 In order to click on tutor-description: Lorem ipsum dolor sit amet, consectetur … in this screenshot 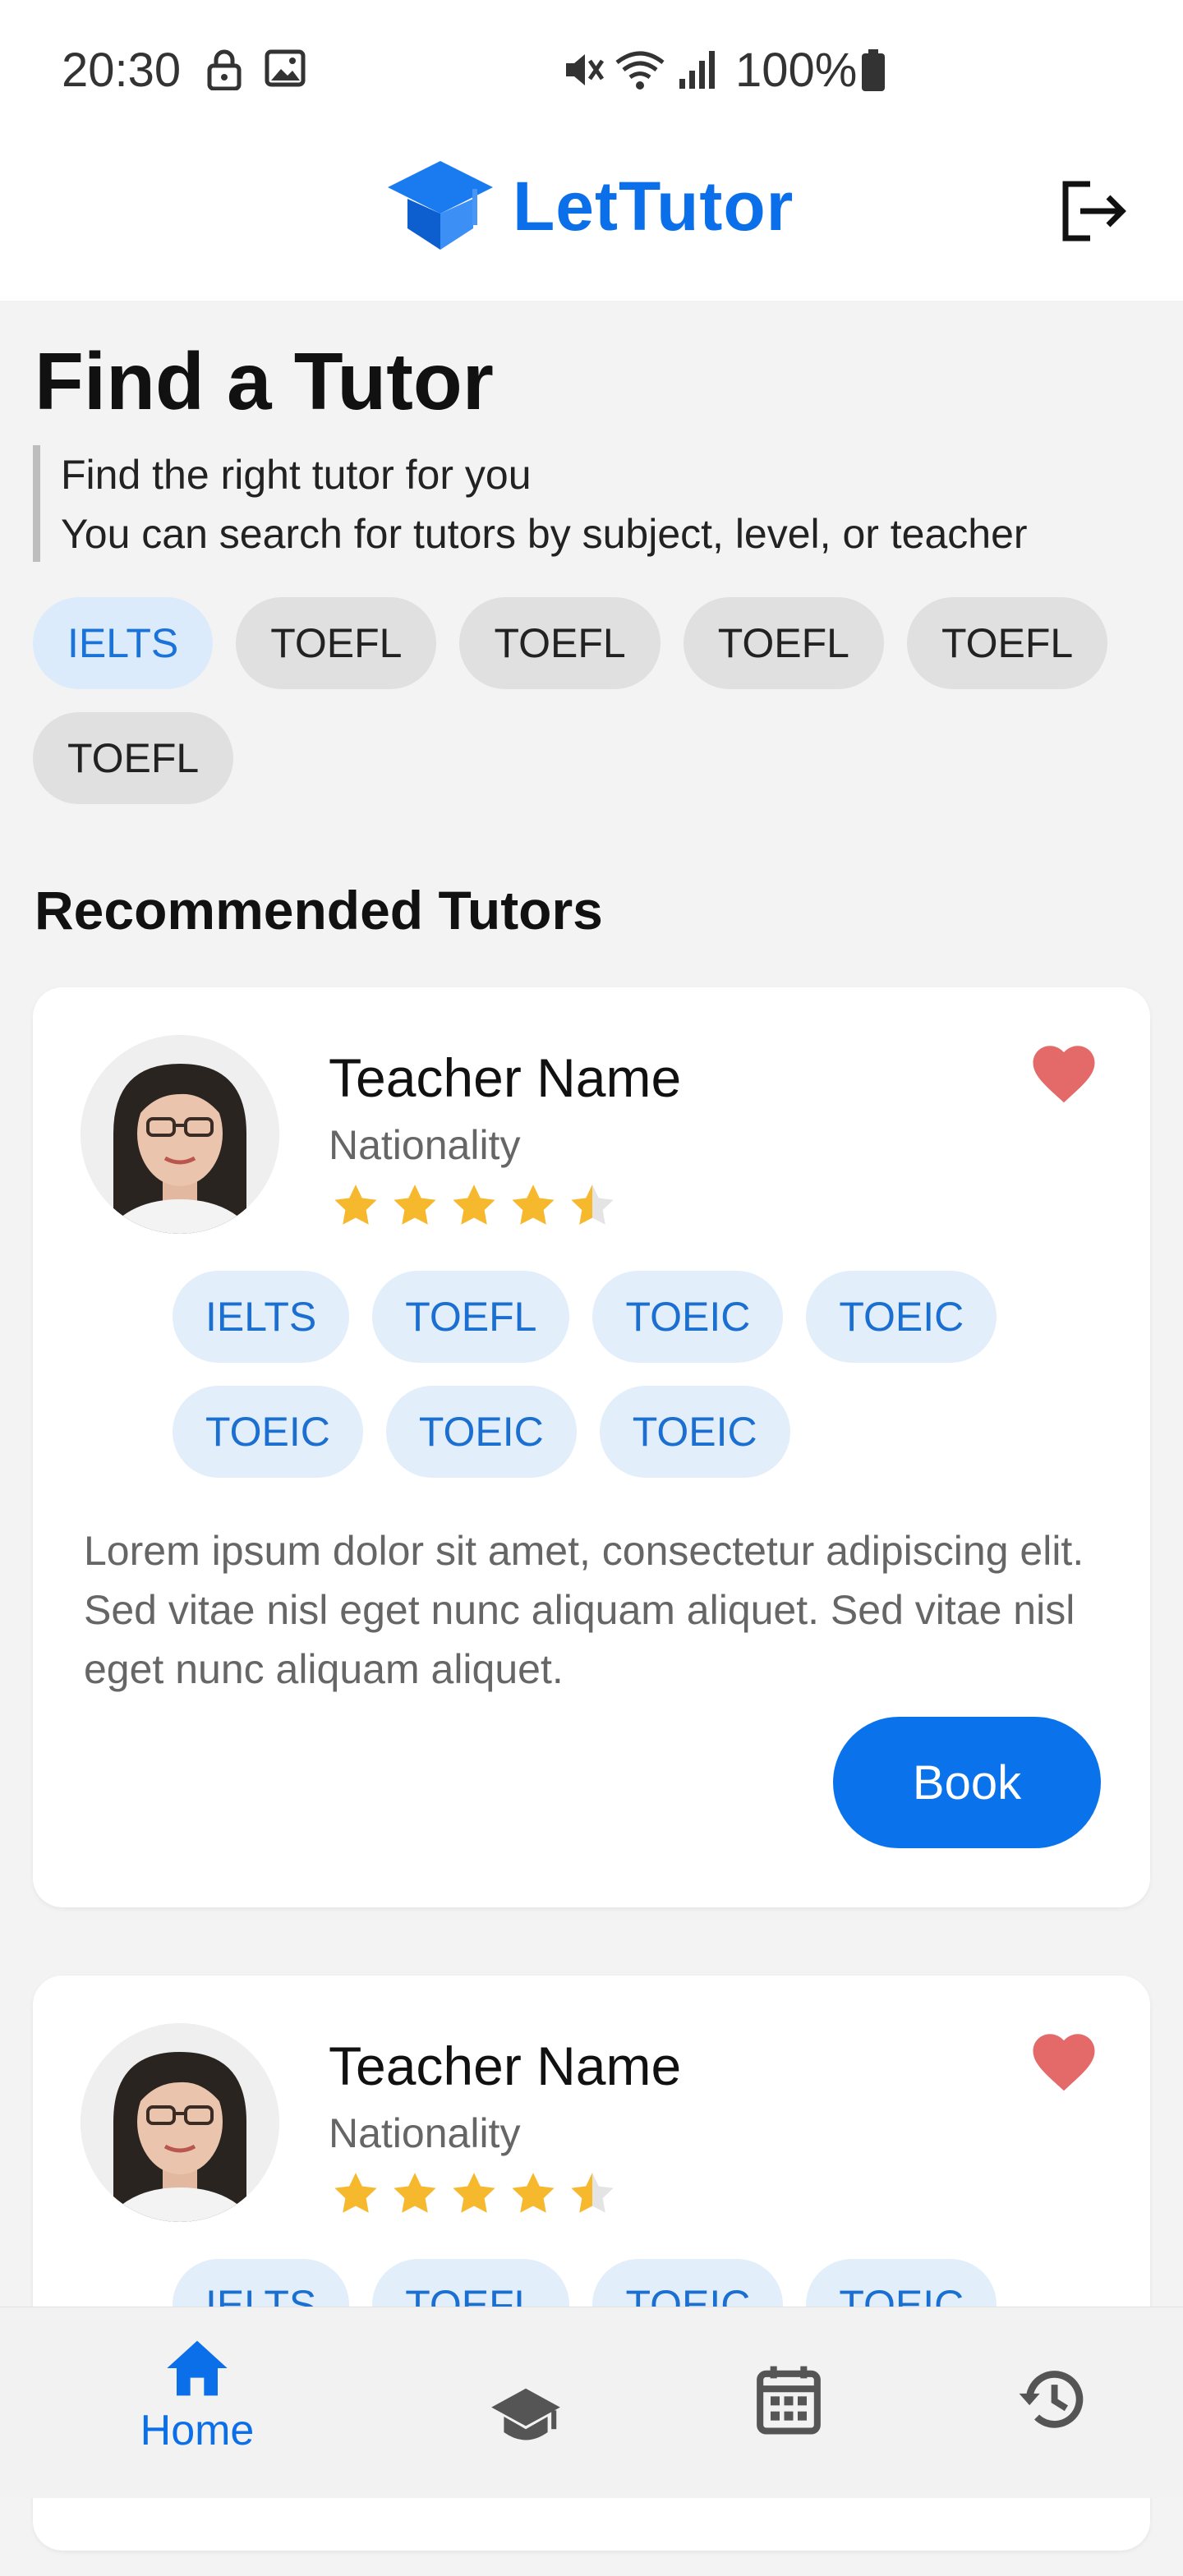, I will do `click(584, 1610)`.